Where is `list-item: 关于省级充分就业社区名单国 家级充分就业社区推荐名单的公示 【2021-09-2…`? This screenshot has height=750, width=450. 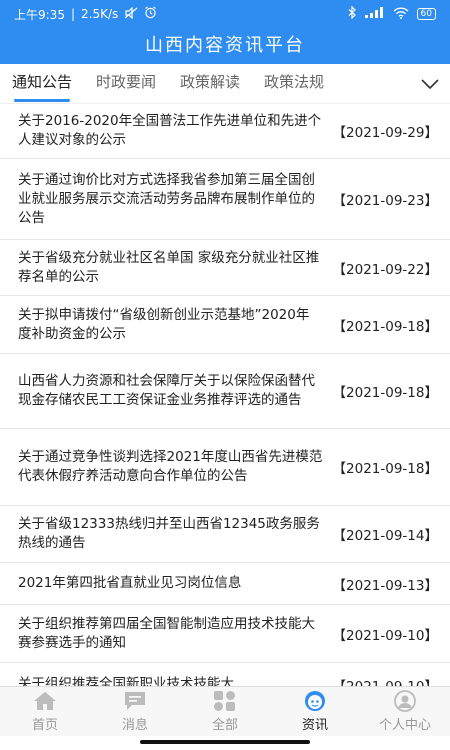 list-item: 关于省级充分就业社区名单国 家级充分就业社区推荐名单的公示 【2021-09-2… is located at coordinates (225, 268).